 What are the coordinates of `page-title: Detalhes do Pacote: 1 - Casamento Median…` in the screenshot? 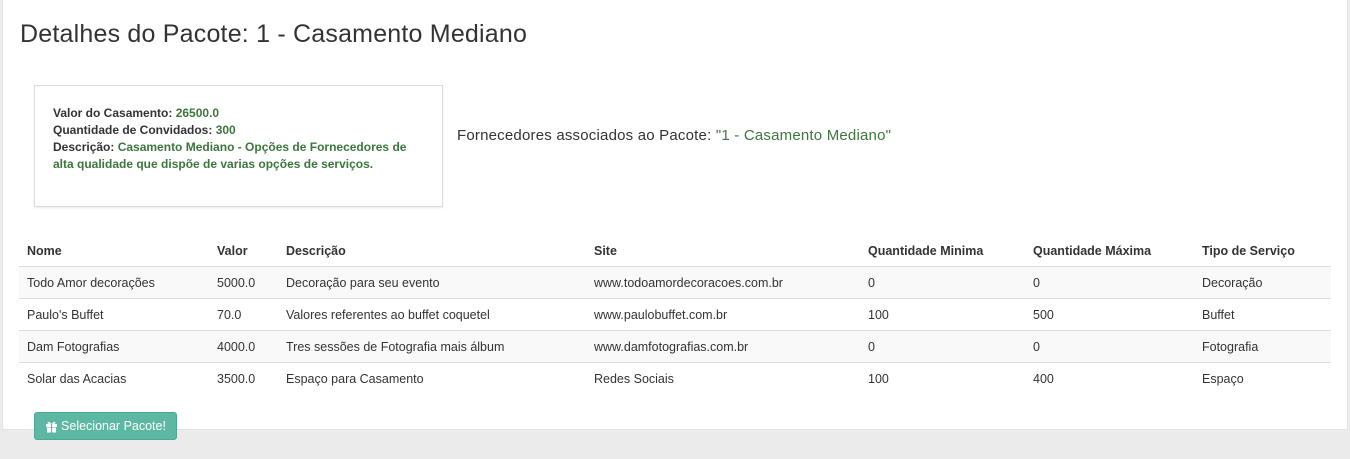 It's located at (274, 34).